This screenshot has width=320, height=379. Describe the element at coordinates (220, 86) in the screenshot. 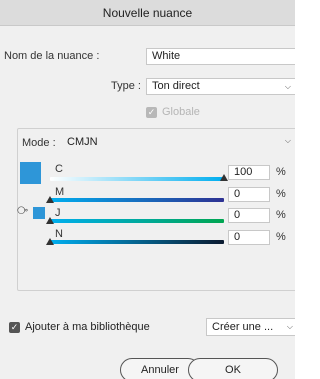

I see `type-select: Ton direct ⌵` at that location.